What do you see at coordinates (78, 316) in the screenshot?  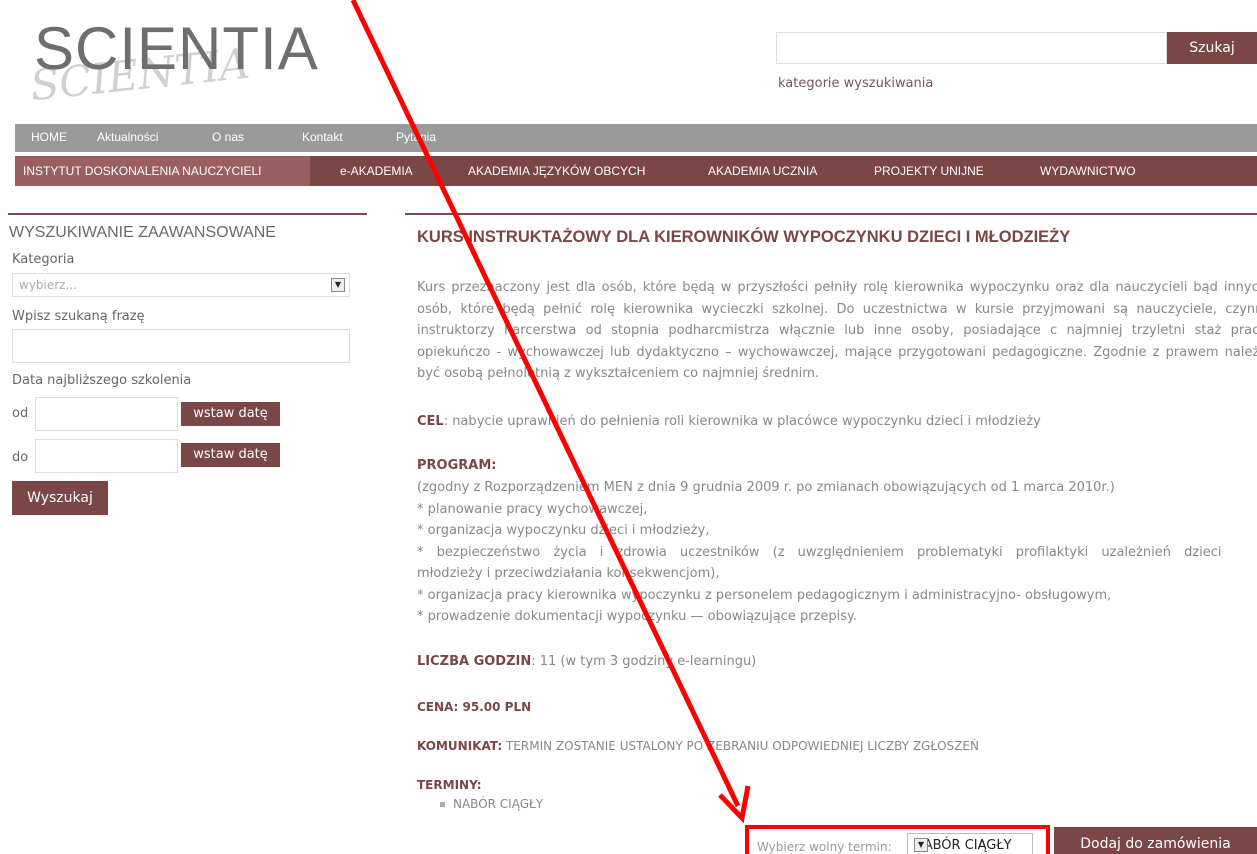 I see `phrase-label: Wpisz szukaną frazę` at bounding box center [78, 316].